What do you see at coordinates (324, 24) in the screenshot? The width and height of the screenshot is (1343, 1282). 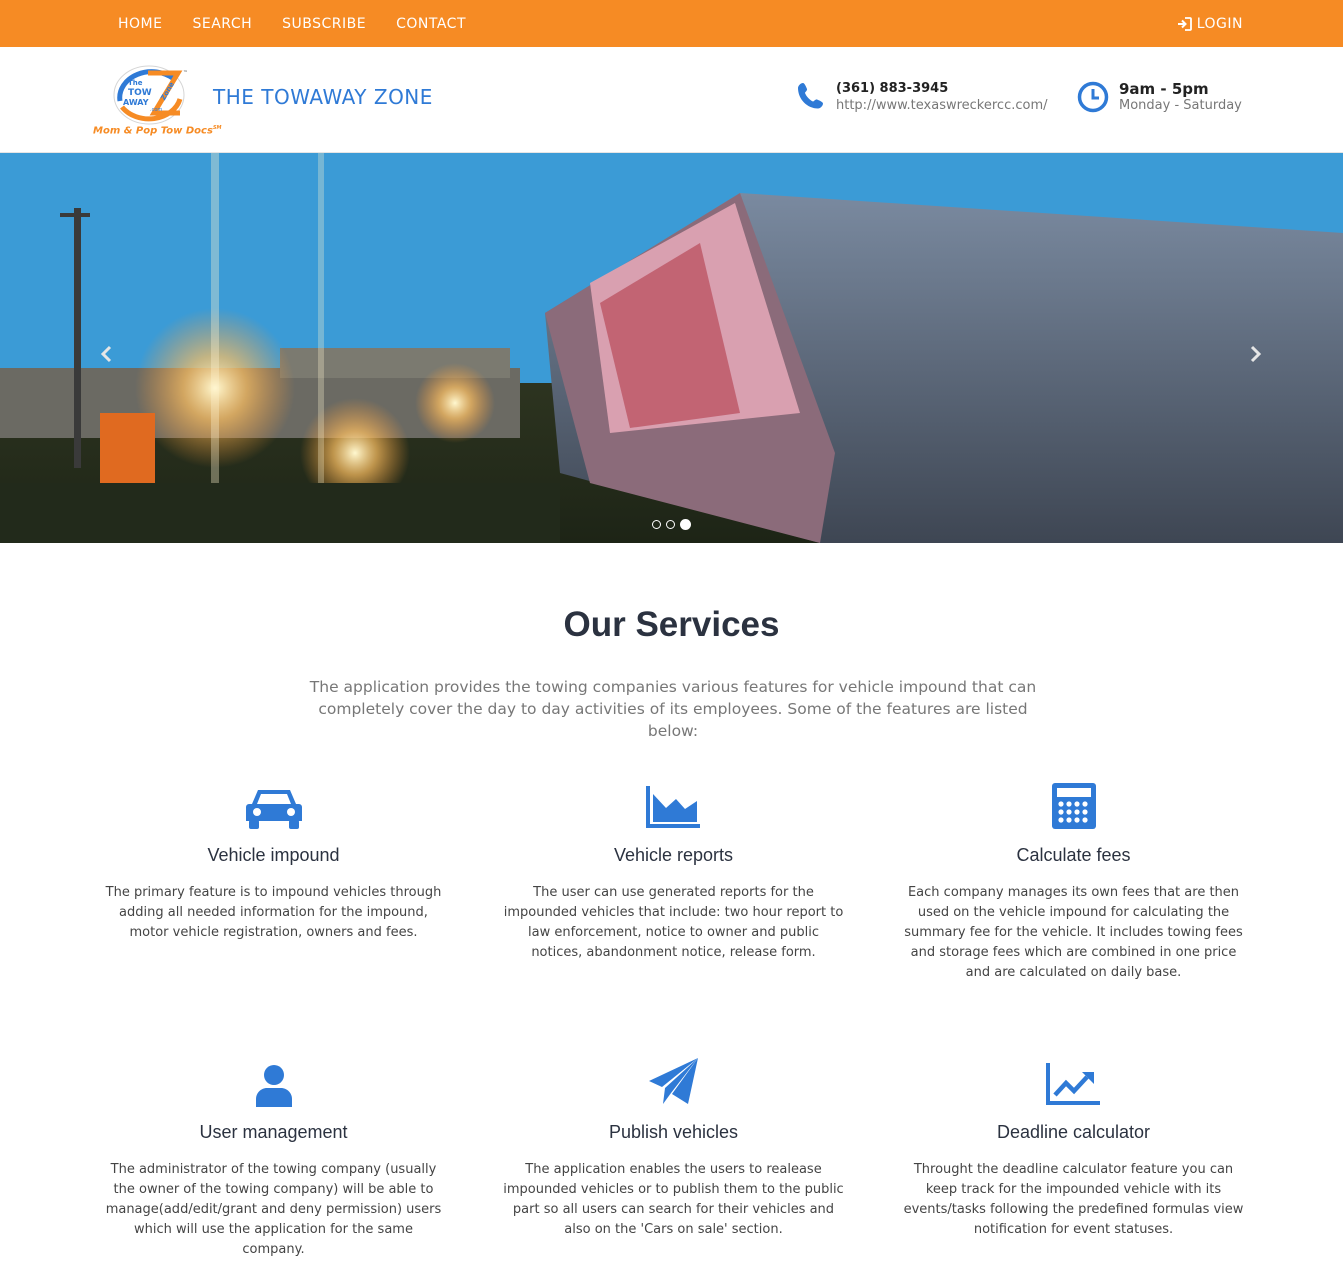 I see `nav-subscribe-link: SUBSCRIBE` at bounding box center [324, 24].